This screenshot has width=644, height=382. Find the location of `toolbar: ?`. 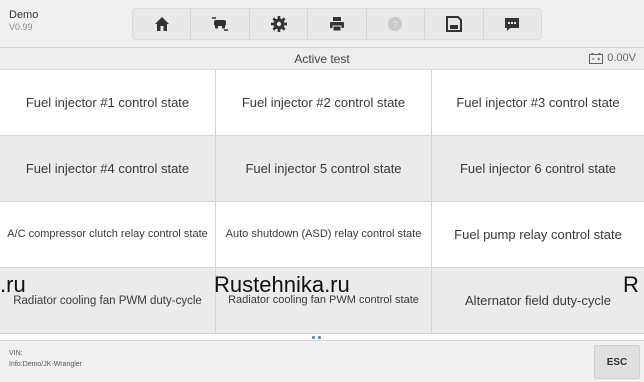

toolbar: ? is located at coordinates (337, 24).